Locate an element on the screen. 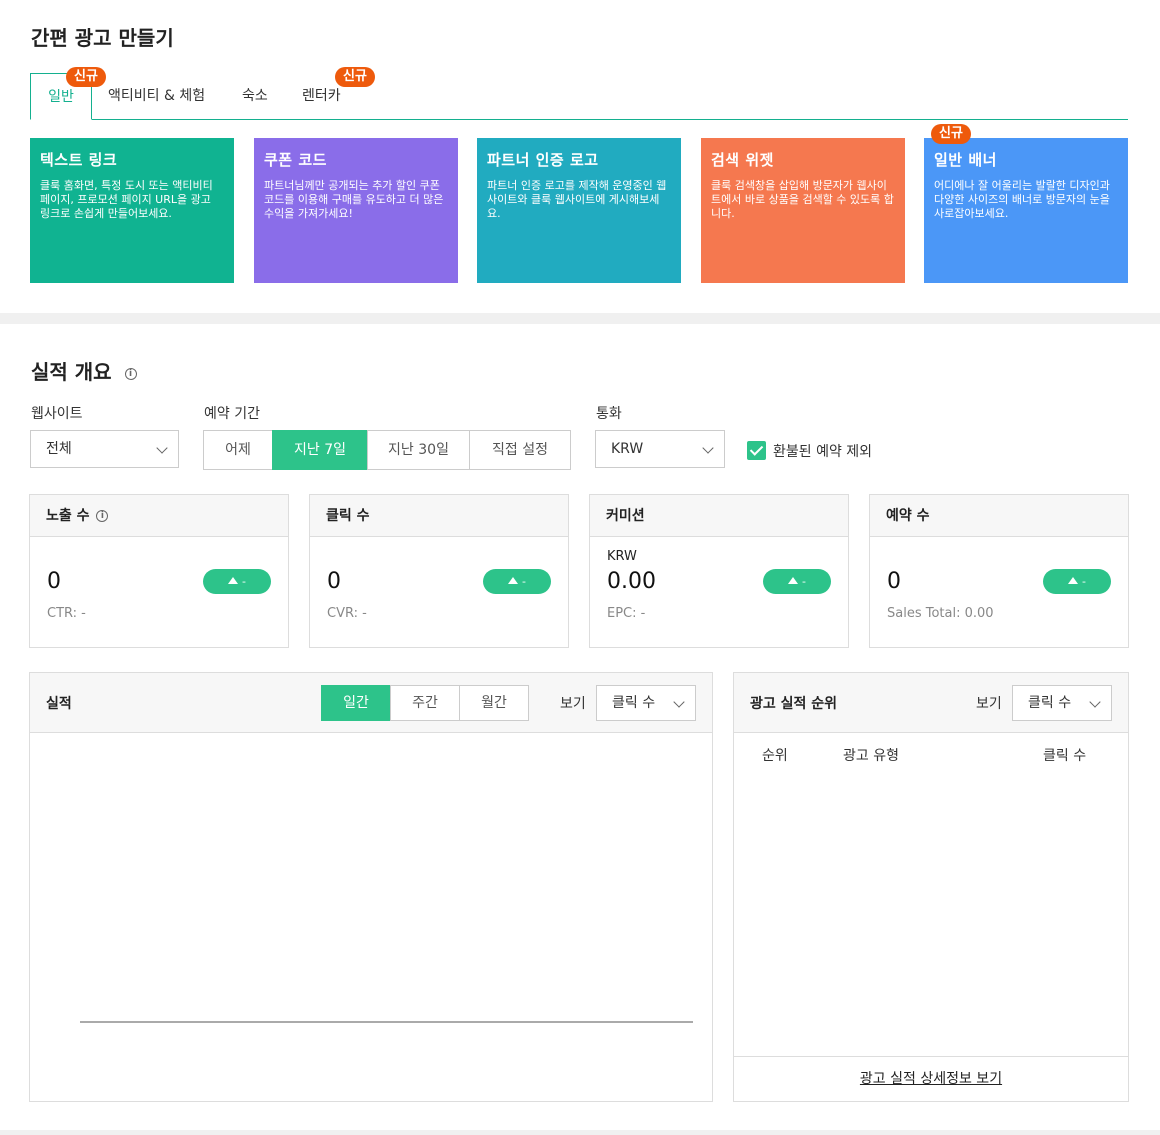 This screenshot has width=1160, height=1135. ranking-metric-select: 클릭 수 is located at coordinates (1062, 703).